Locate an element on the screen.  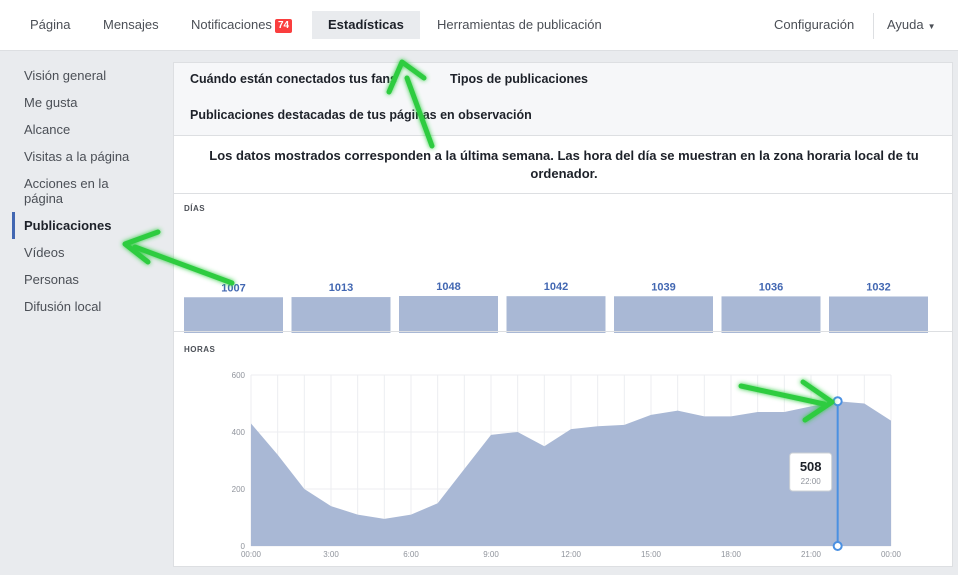
x-tick-label: 6:00 is located at coordinates (411, 554).